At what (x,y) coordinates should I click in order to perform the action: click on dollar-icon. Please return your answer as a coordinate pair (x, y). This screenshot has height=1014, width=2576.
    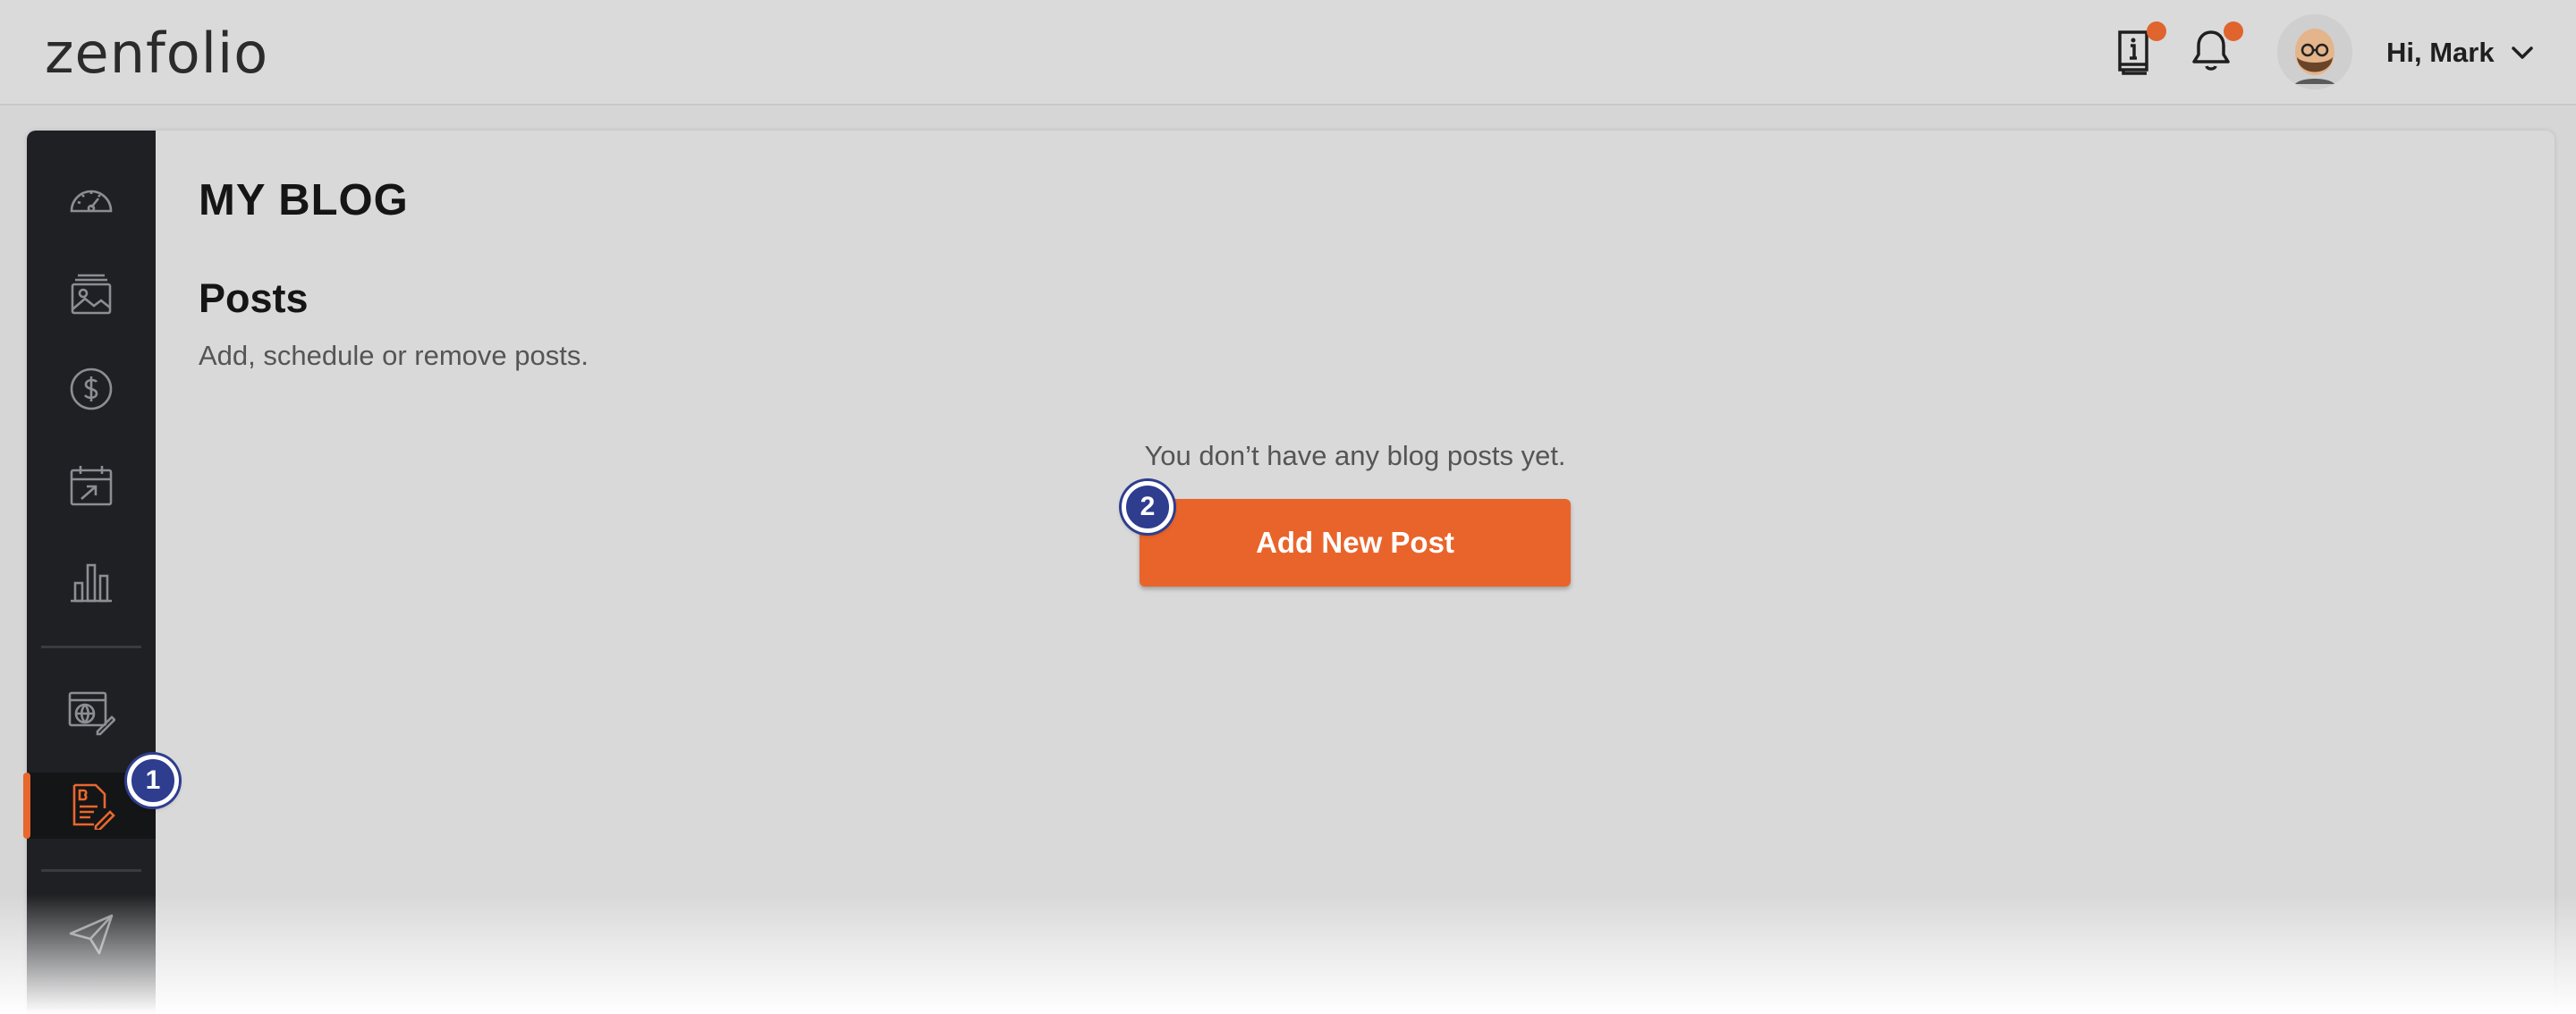
    Looking at the image, I should click on (91, 389).